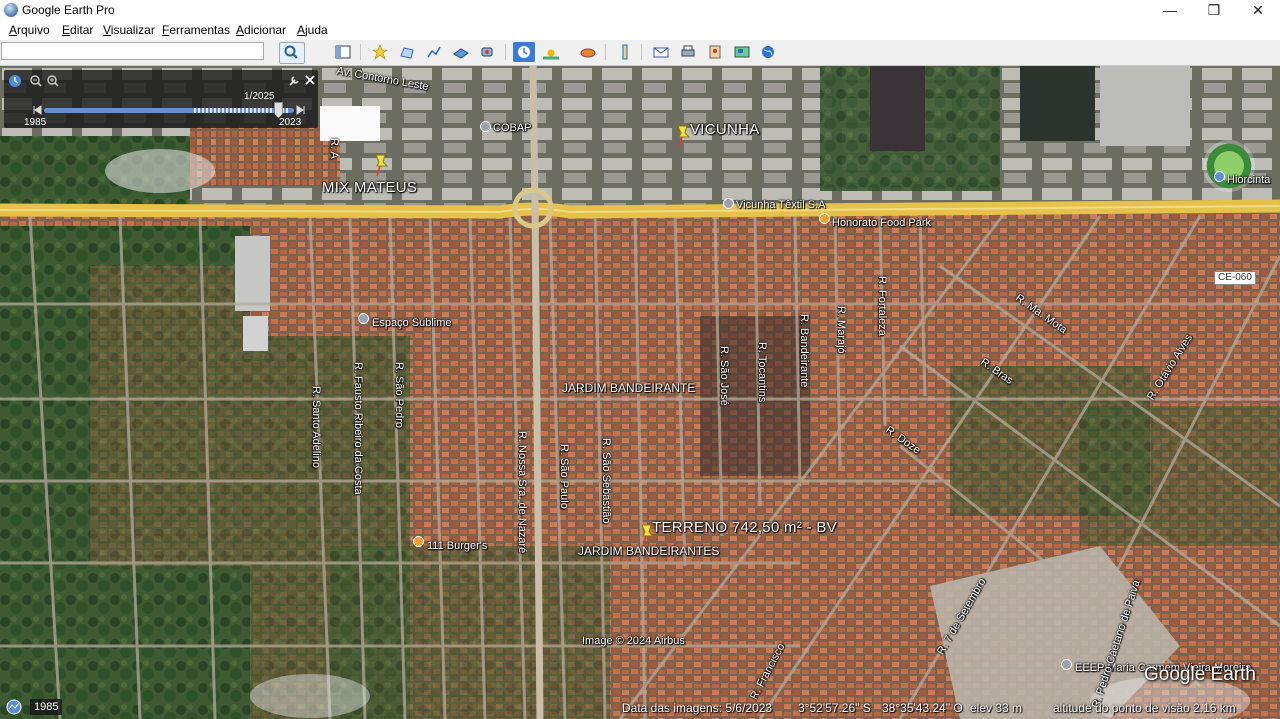  I want to click on minimize-button: —, so click(1170, 10).